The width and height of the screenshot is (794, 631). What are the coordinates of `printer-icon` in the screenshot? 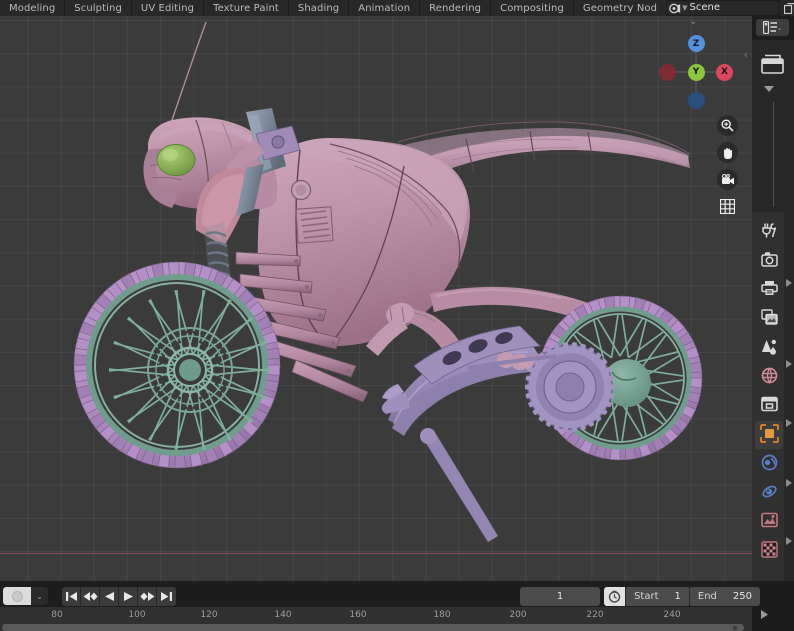 It's located at (769, 290).